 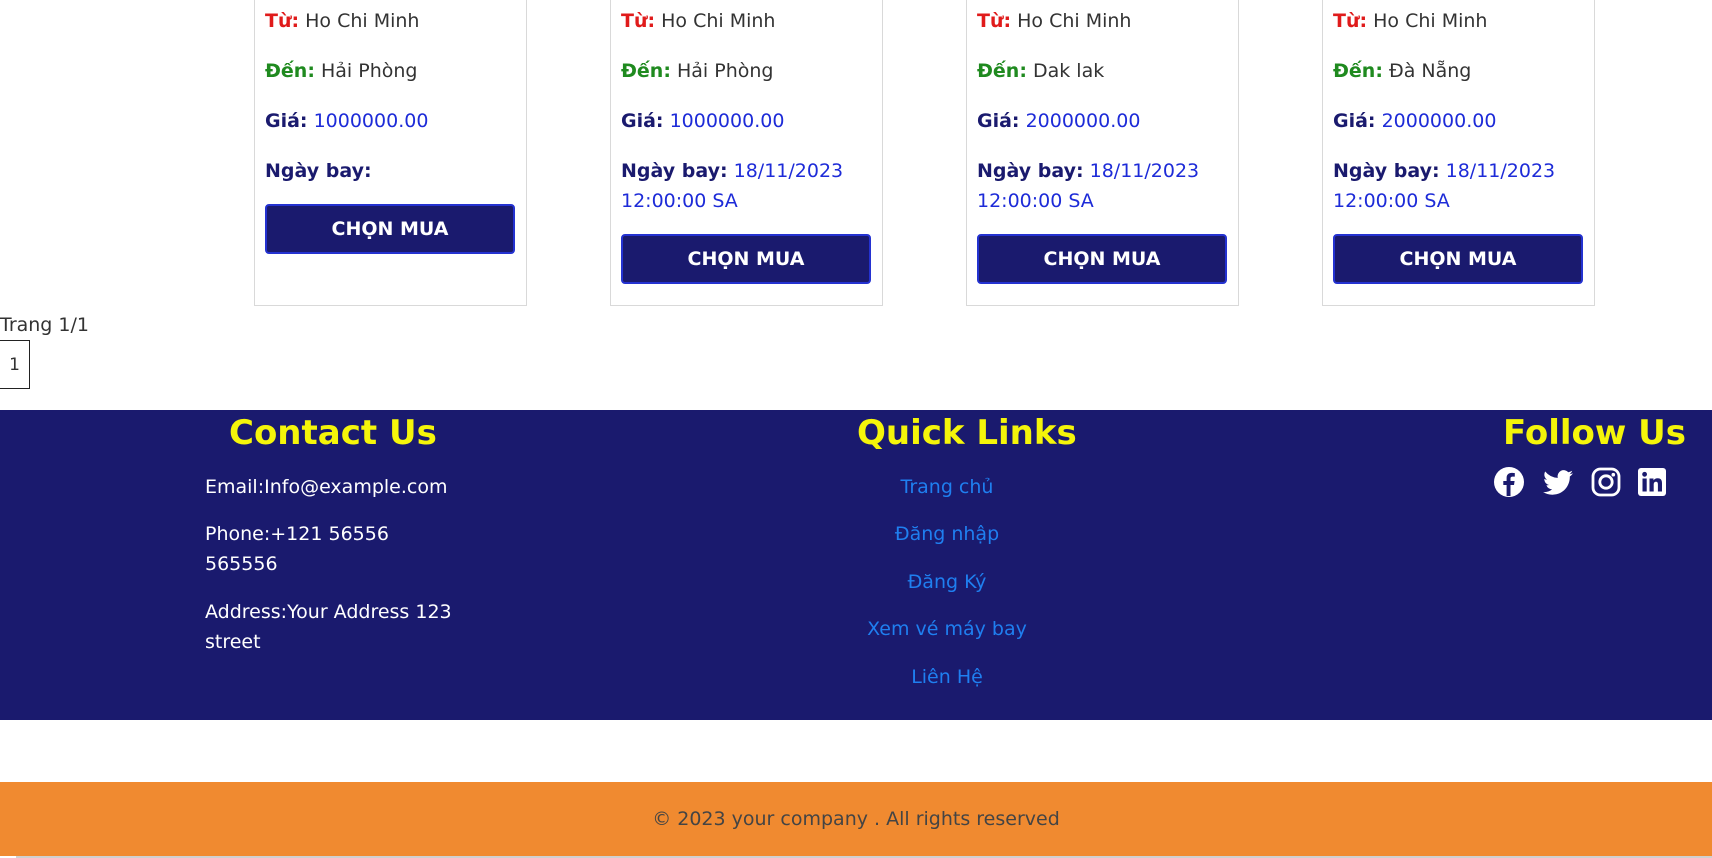 I want to click on facebook-icon, so click(x=1509, y=482).